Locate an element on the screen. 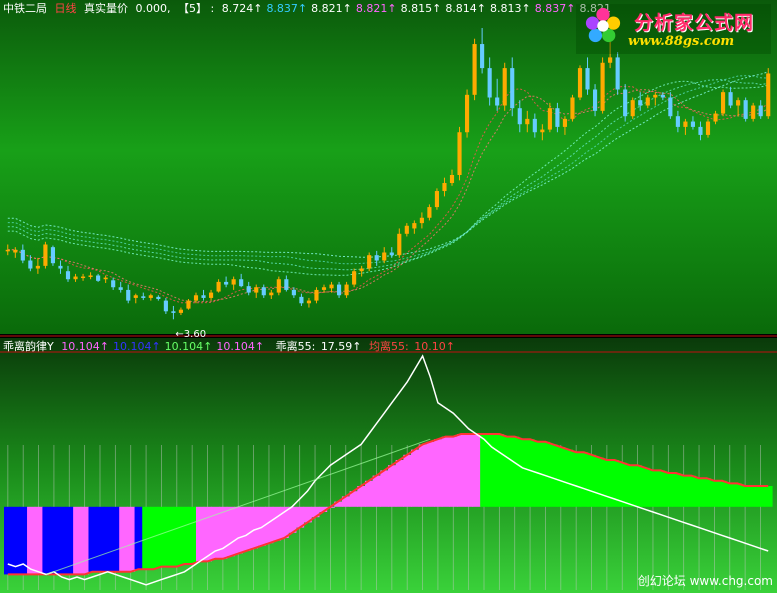 The height and width of the screenshot is (593, 777). period-label: 日线 is located at coordinates (66, 8).